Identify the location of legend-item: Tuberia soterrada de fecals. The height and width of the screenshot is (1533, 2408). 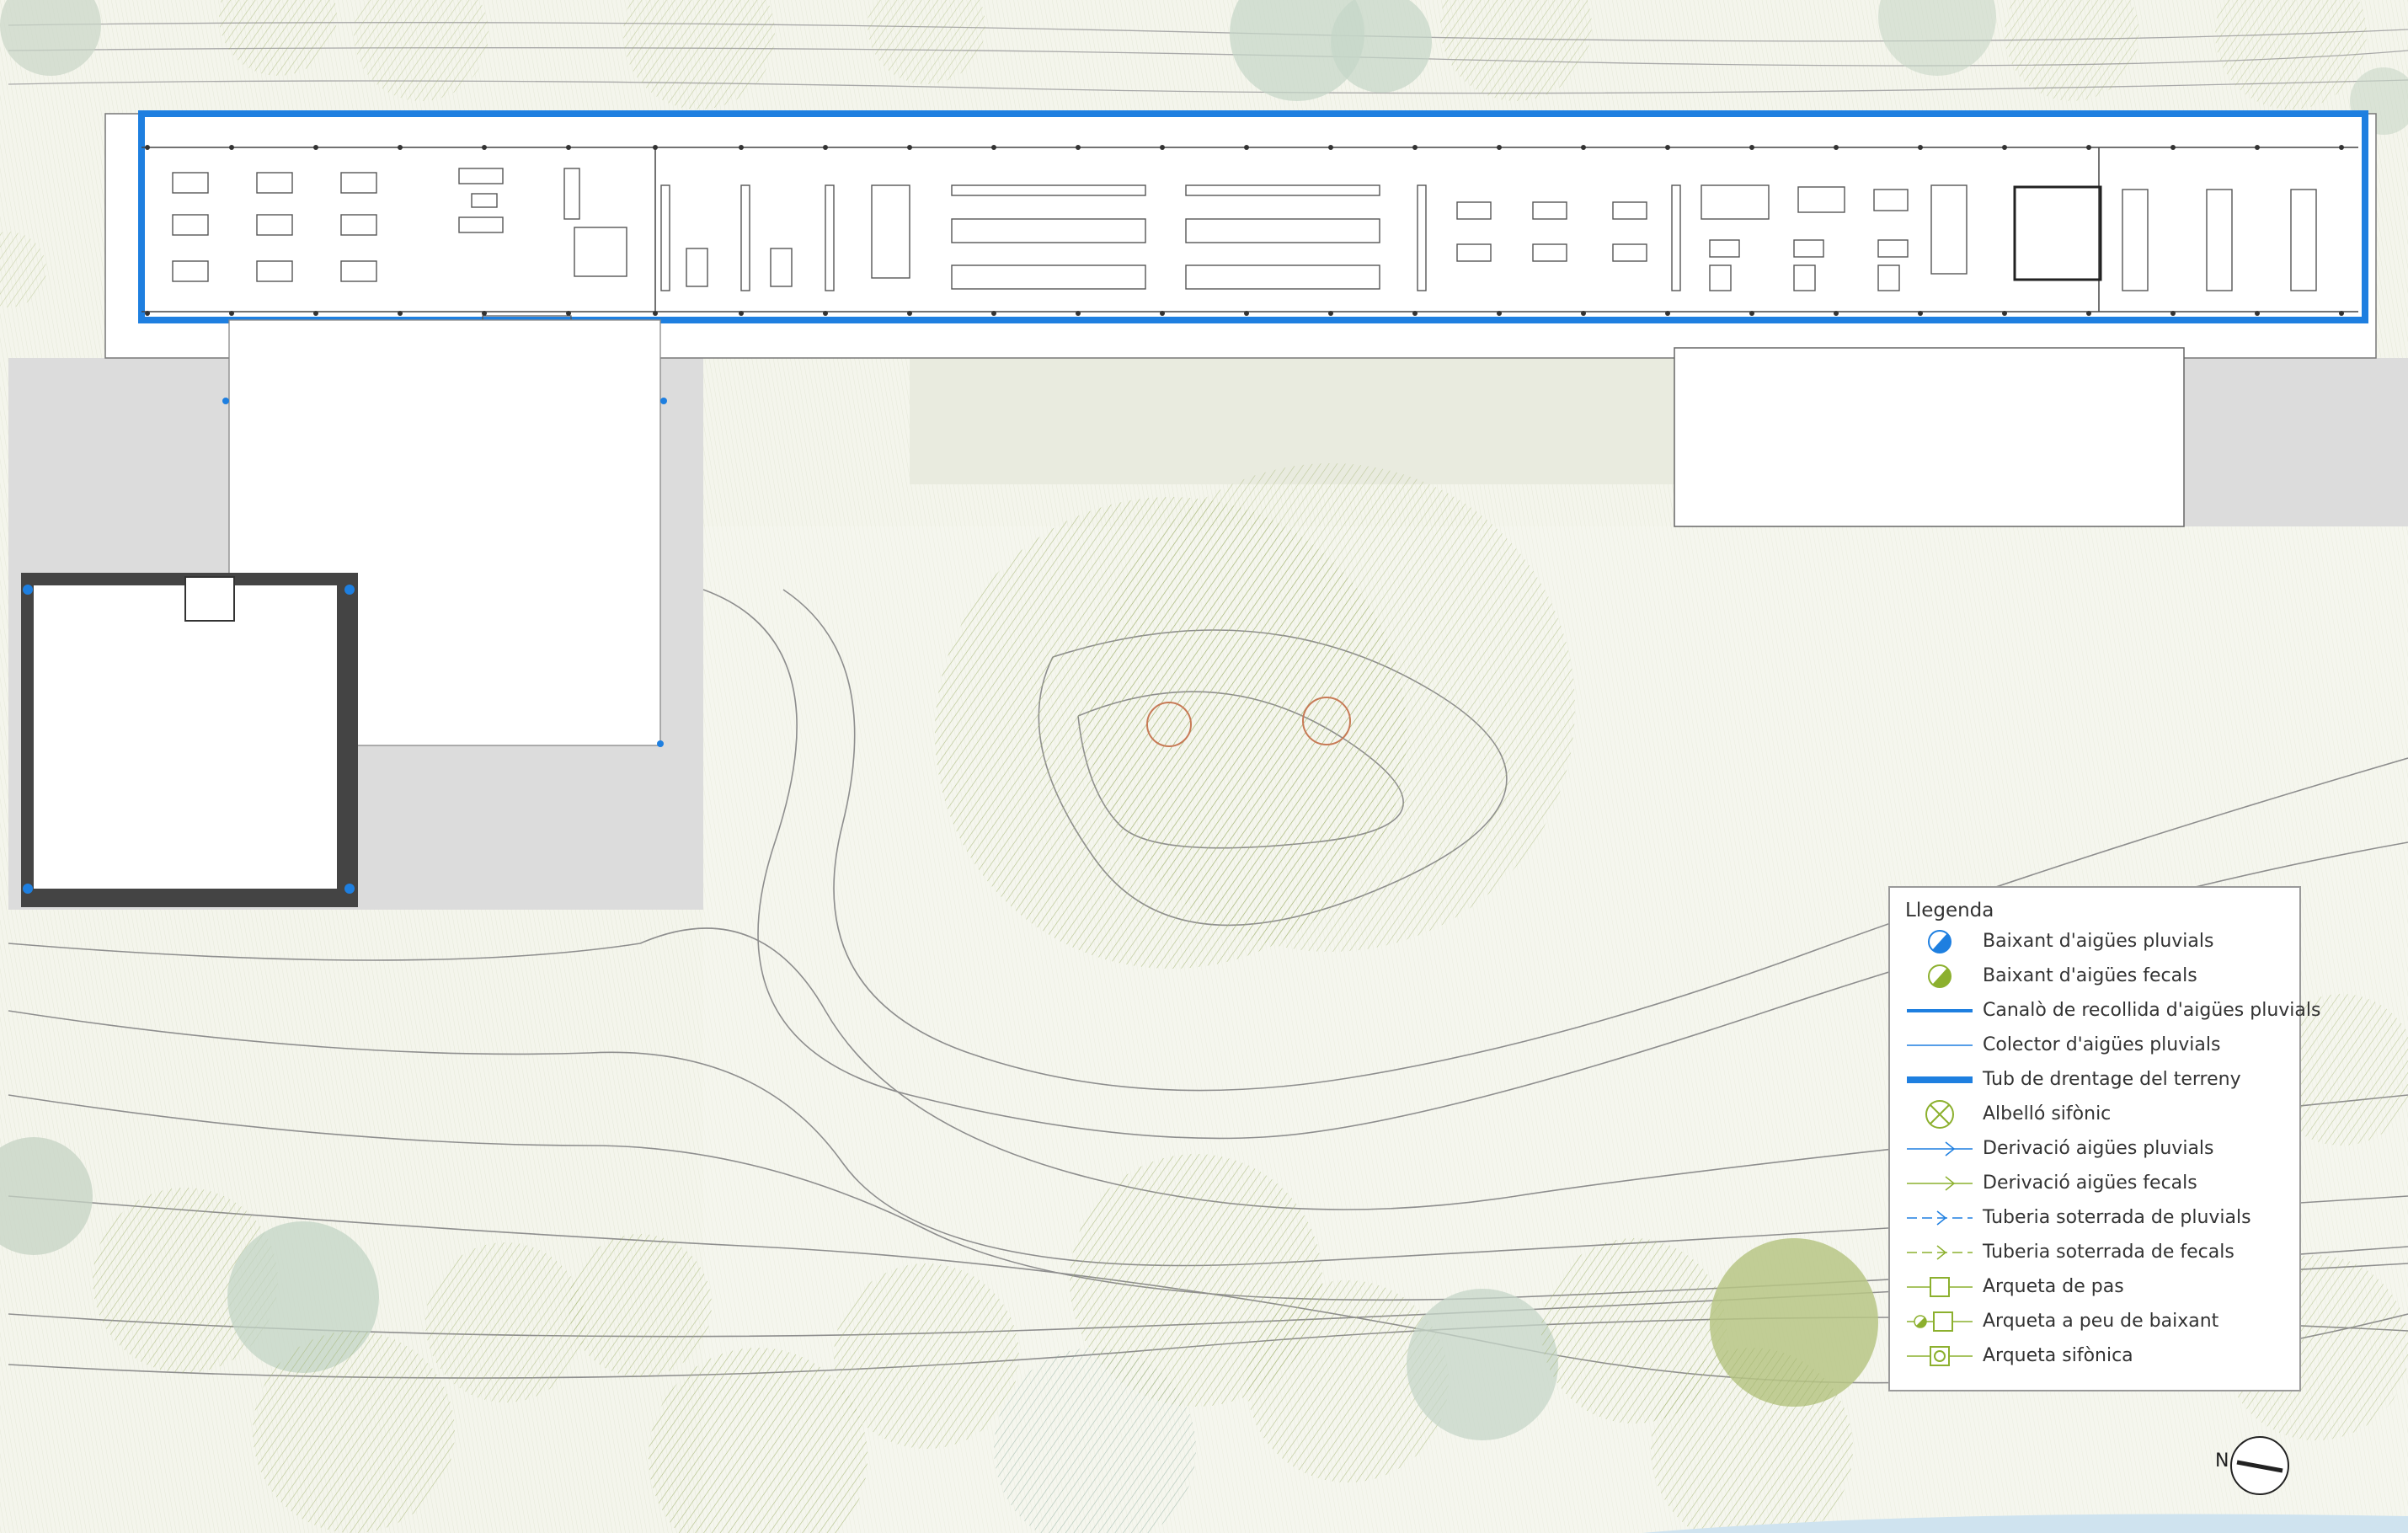
(2094, 1252).